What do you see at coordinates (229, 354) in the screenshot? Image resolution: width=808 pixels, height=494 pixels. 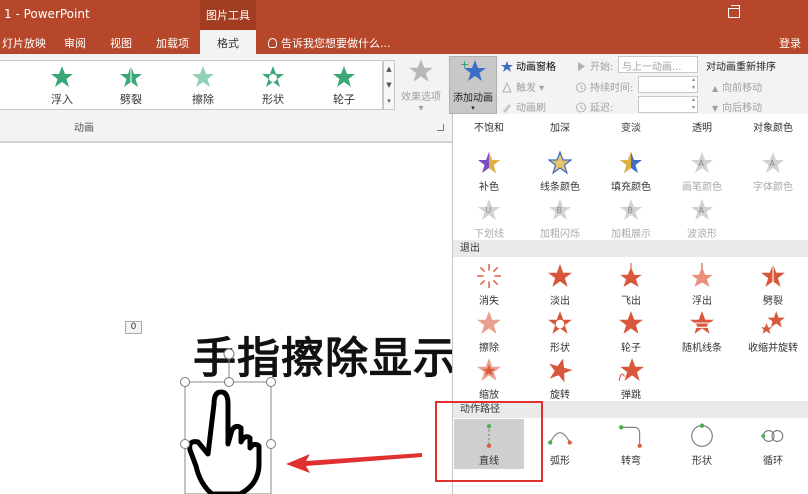 I see `rotation-handle-icon` at bounding box center [229, 354].